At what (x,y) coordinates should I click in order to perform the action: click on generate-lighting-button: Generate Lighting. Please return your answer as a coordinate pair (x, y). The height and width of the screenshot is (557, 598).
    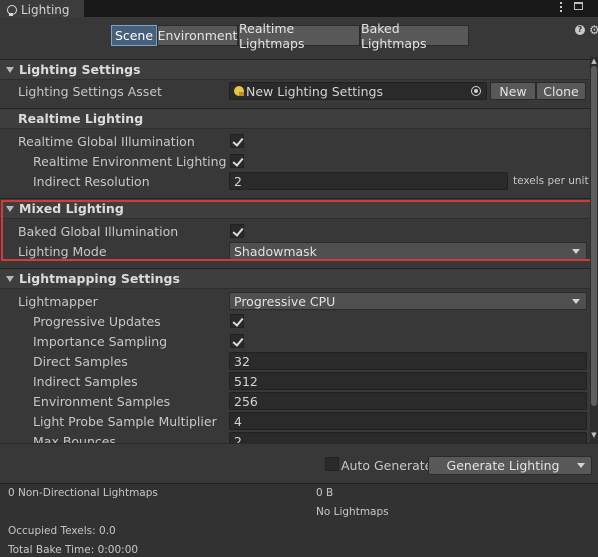
    Looking at the image, I should click on (510, 465).